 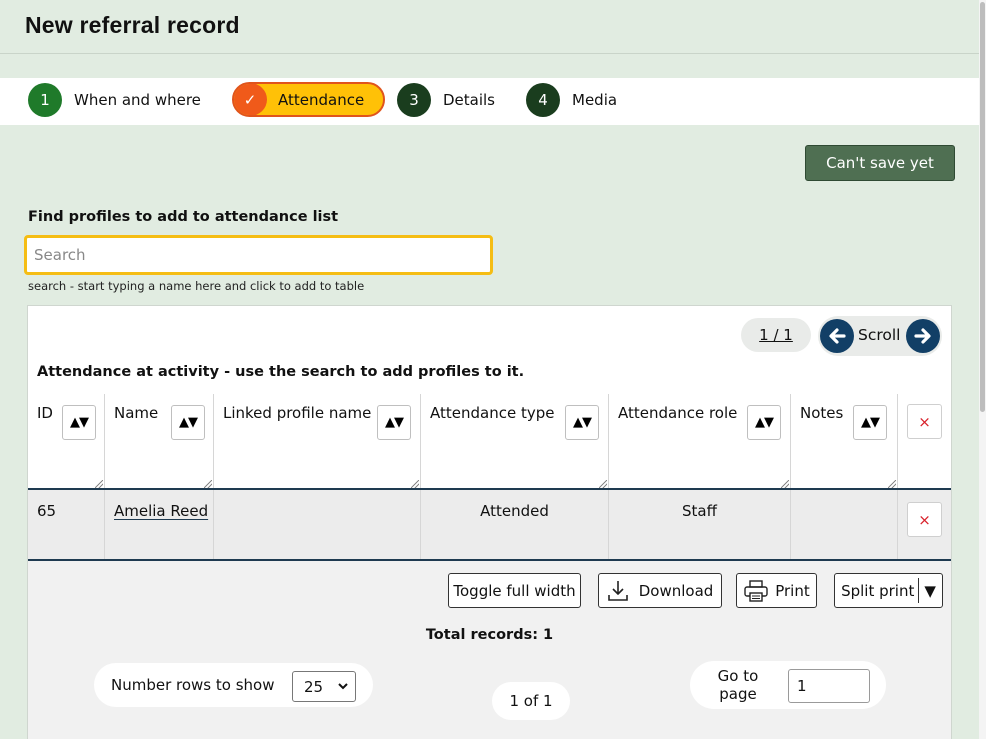 I want to click on column-label: Notes, so click(x=822, y=413).